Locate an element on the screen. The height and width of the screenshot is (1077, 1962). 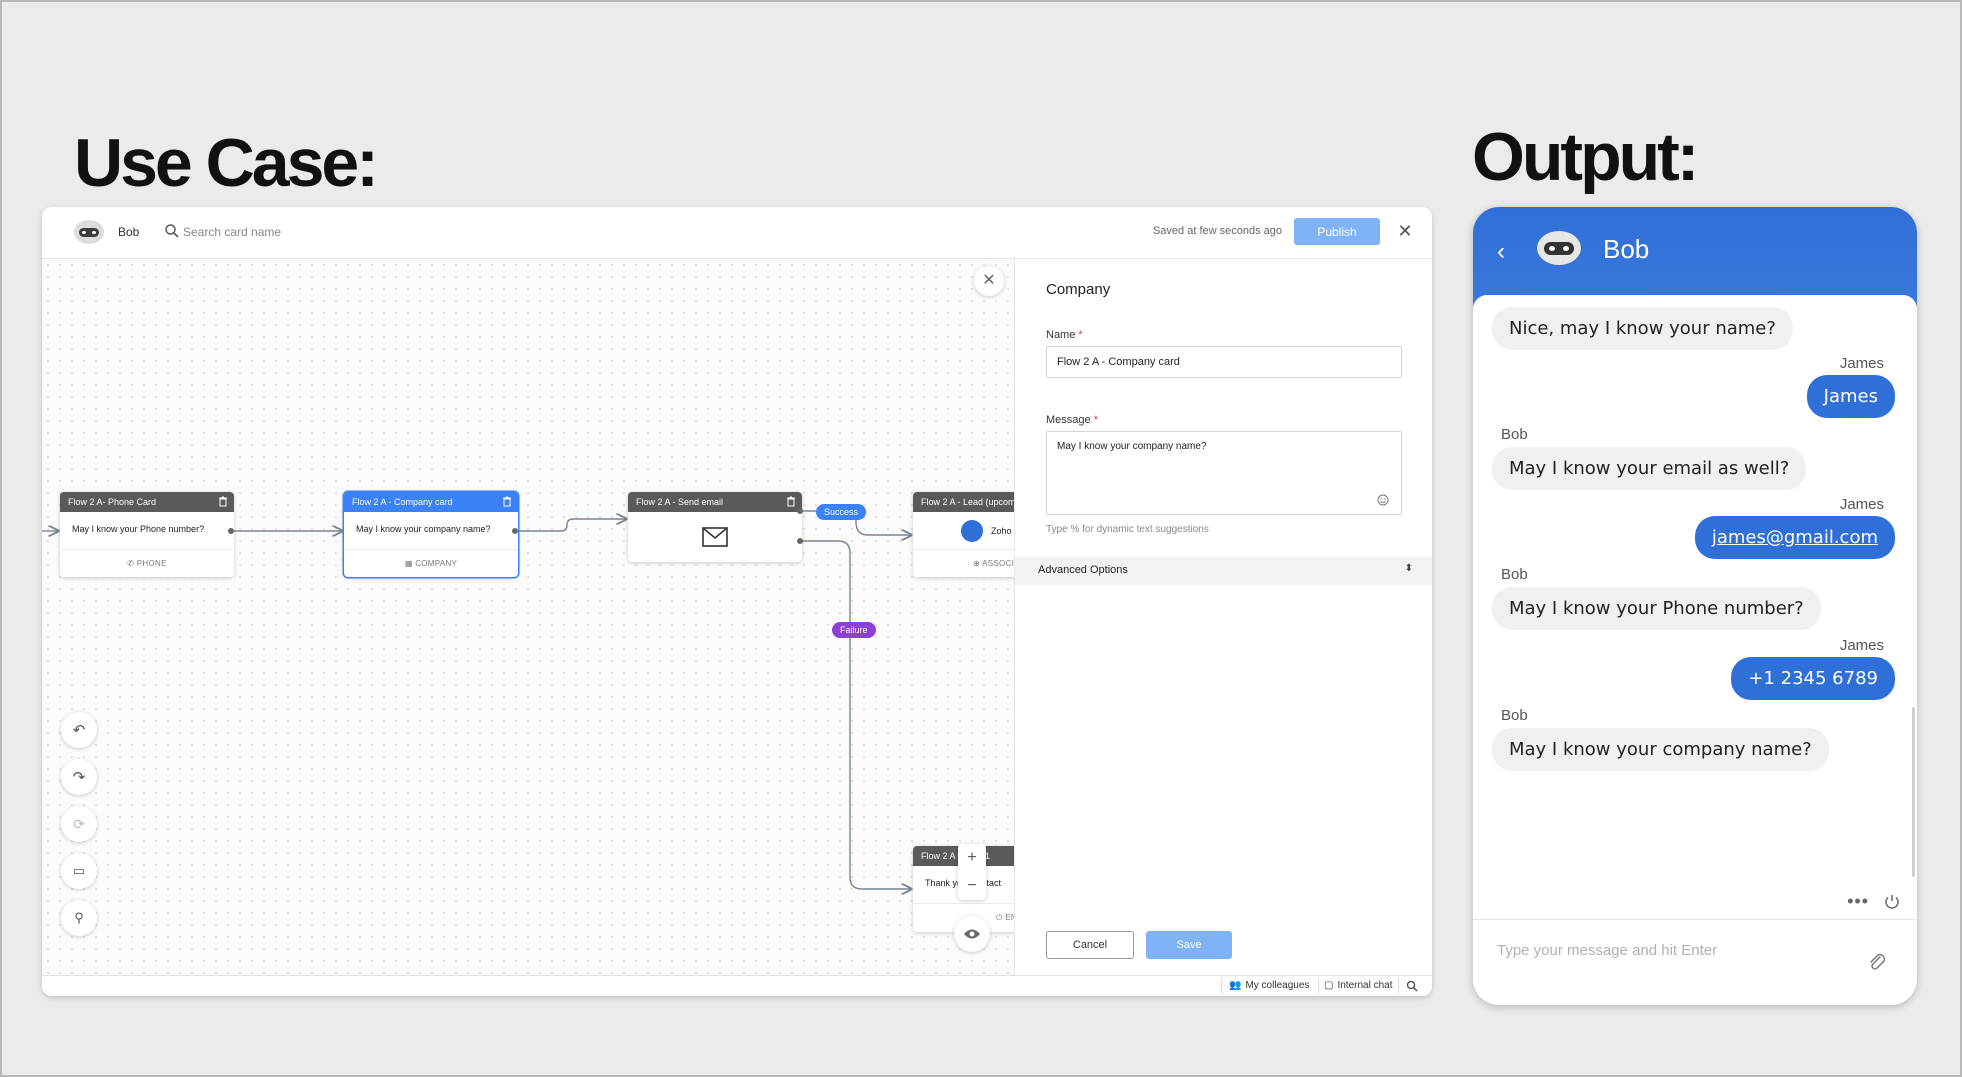
chat-bot-avatar is located at coordinates (1559, 248).